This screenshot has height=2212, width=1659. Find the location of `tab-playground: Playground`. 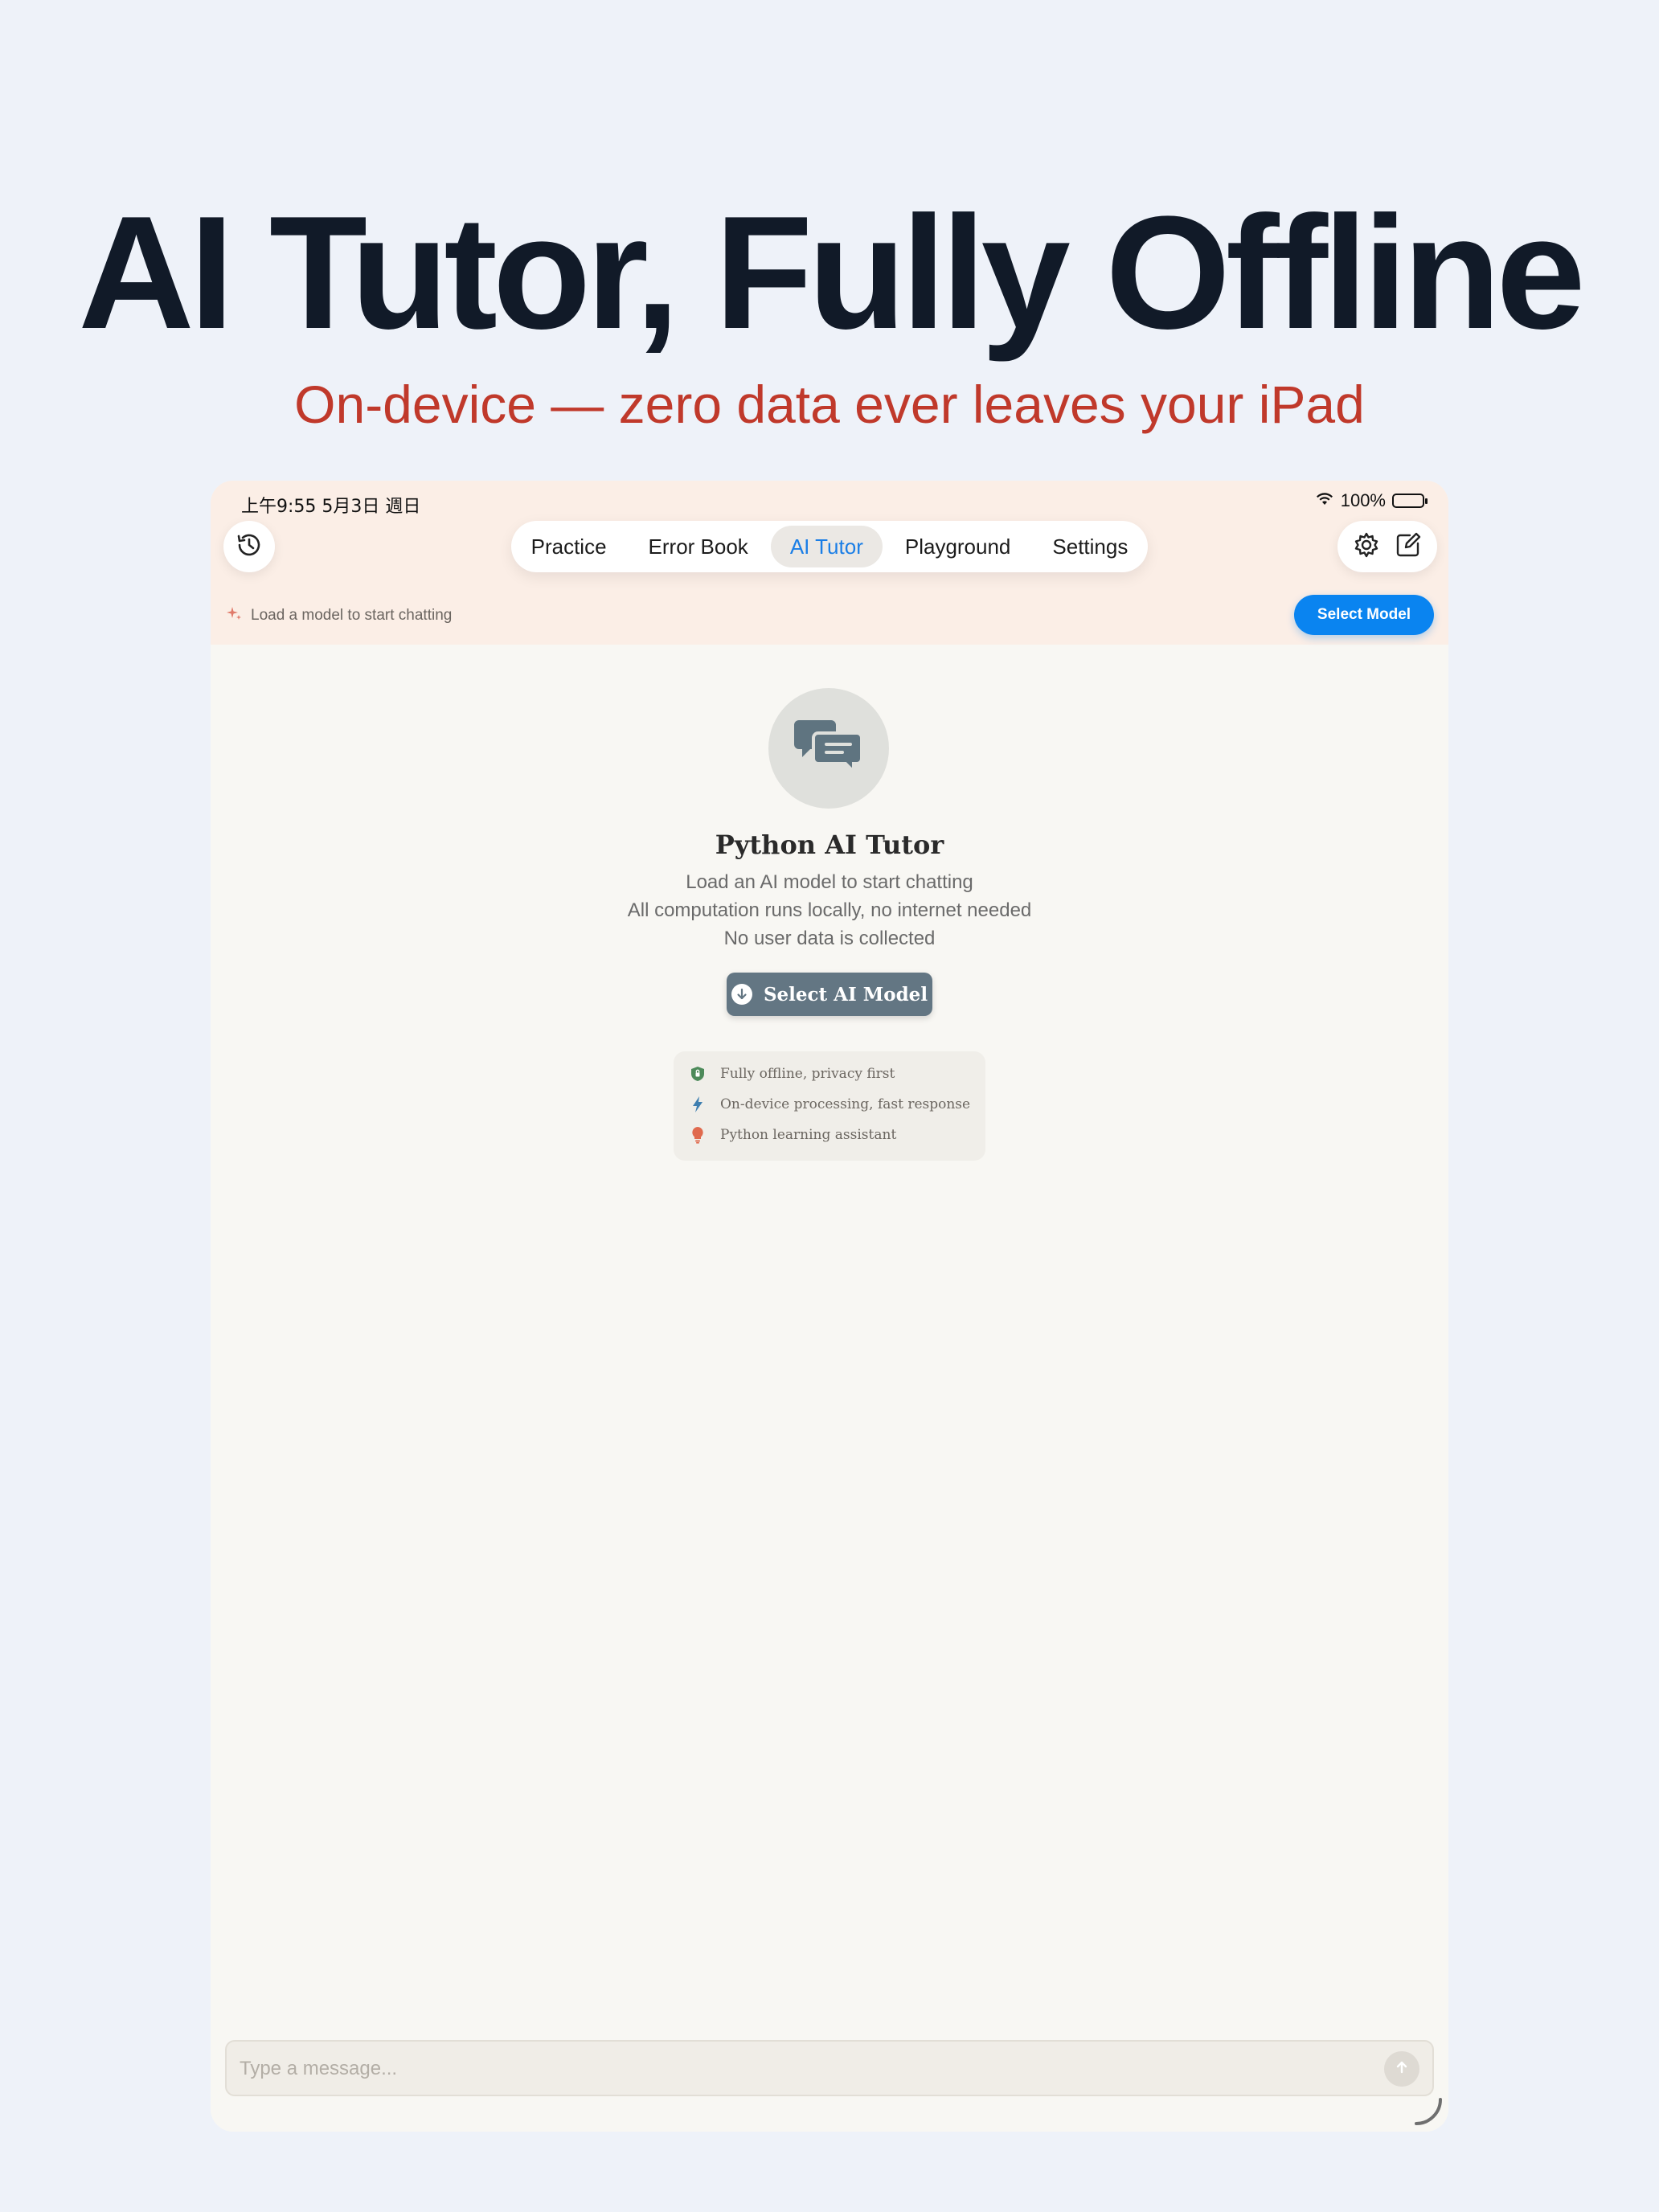

tab-playground: Playground is located at coordinates (958, 546).